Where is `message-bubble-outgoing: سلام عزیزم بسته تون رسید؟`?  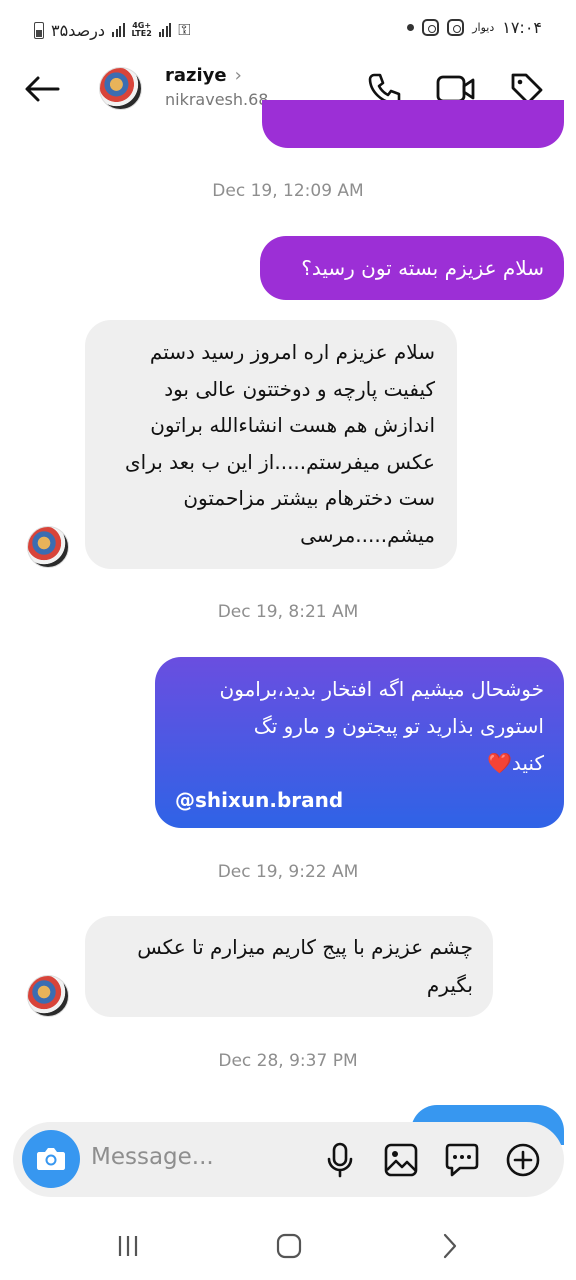
message-bubble-outgoing: سلام عزیزم بسته تون رسید؟ is located at coordinates (412, 268).